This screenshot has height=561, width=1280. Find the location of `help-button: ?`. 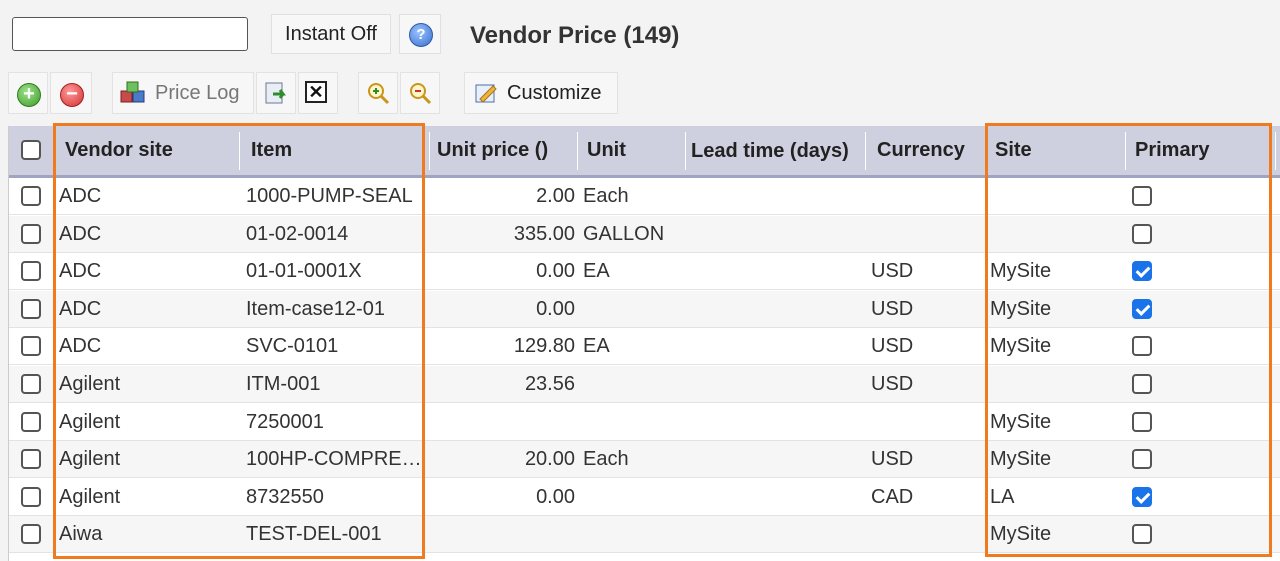

help-button: ? is located at coordinates (420, 34).